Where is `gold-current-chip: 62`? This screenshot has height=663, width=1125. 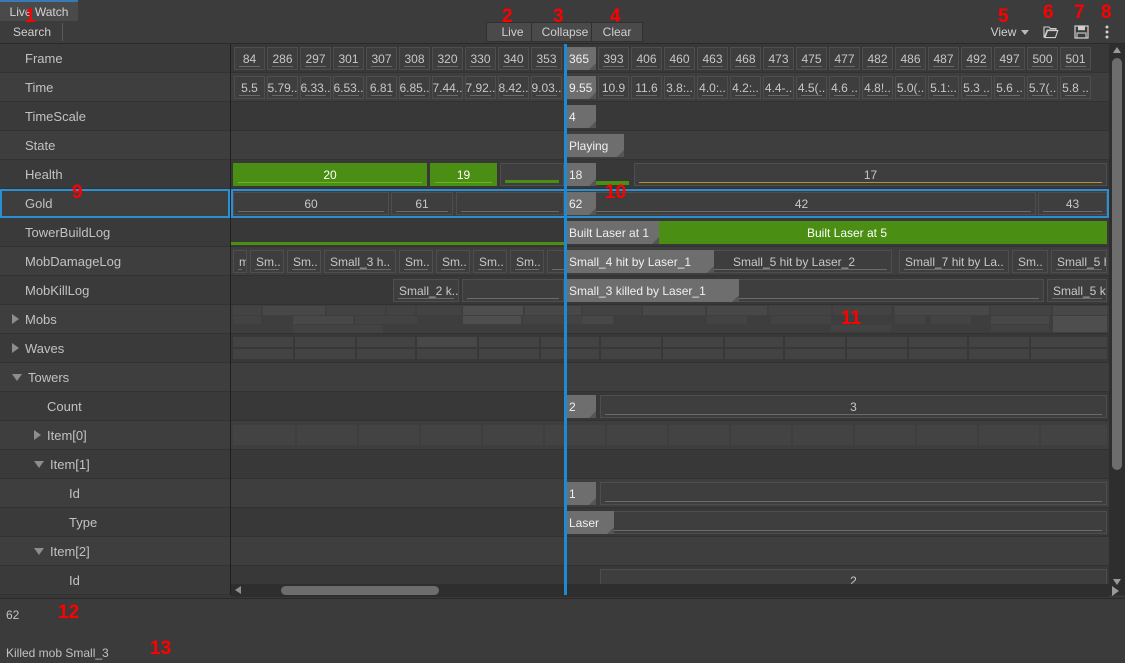
gold-current-chip: 62 is located at coordinates (580, 203).